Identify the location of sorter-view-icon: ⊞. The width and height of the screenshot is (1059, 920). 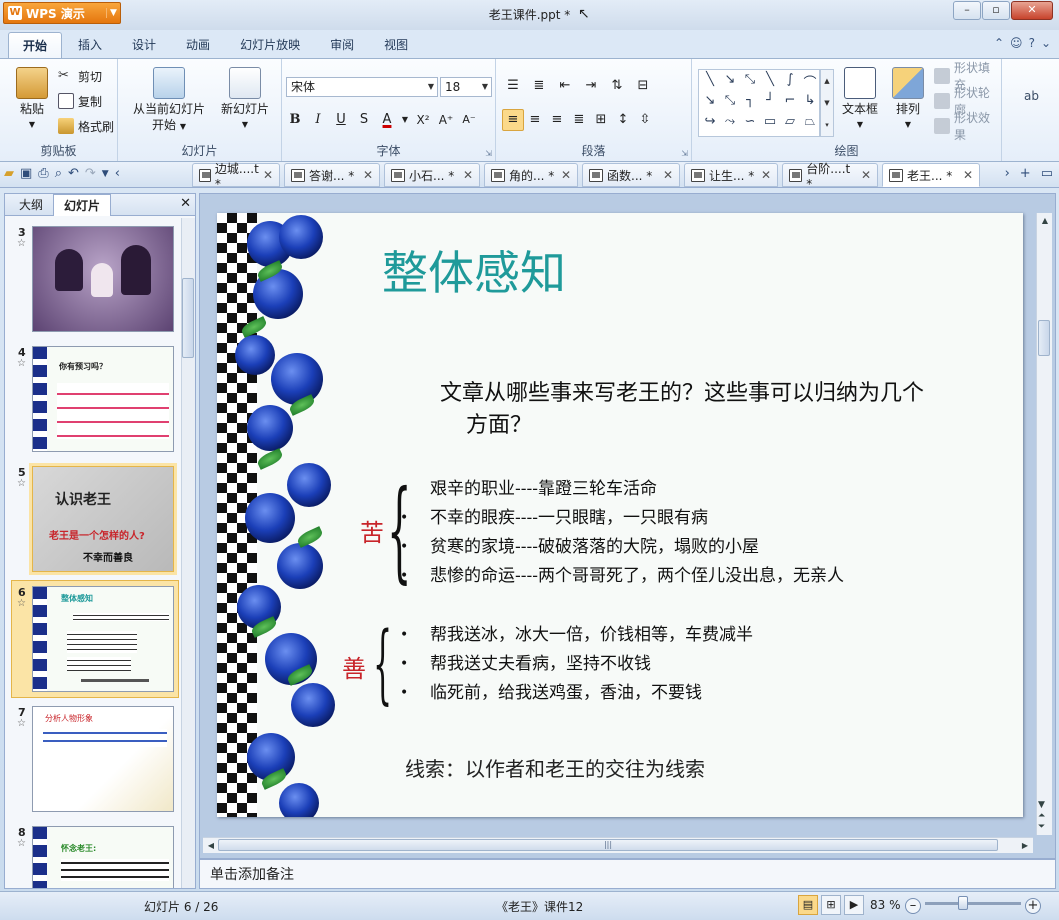
(831, 905).